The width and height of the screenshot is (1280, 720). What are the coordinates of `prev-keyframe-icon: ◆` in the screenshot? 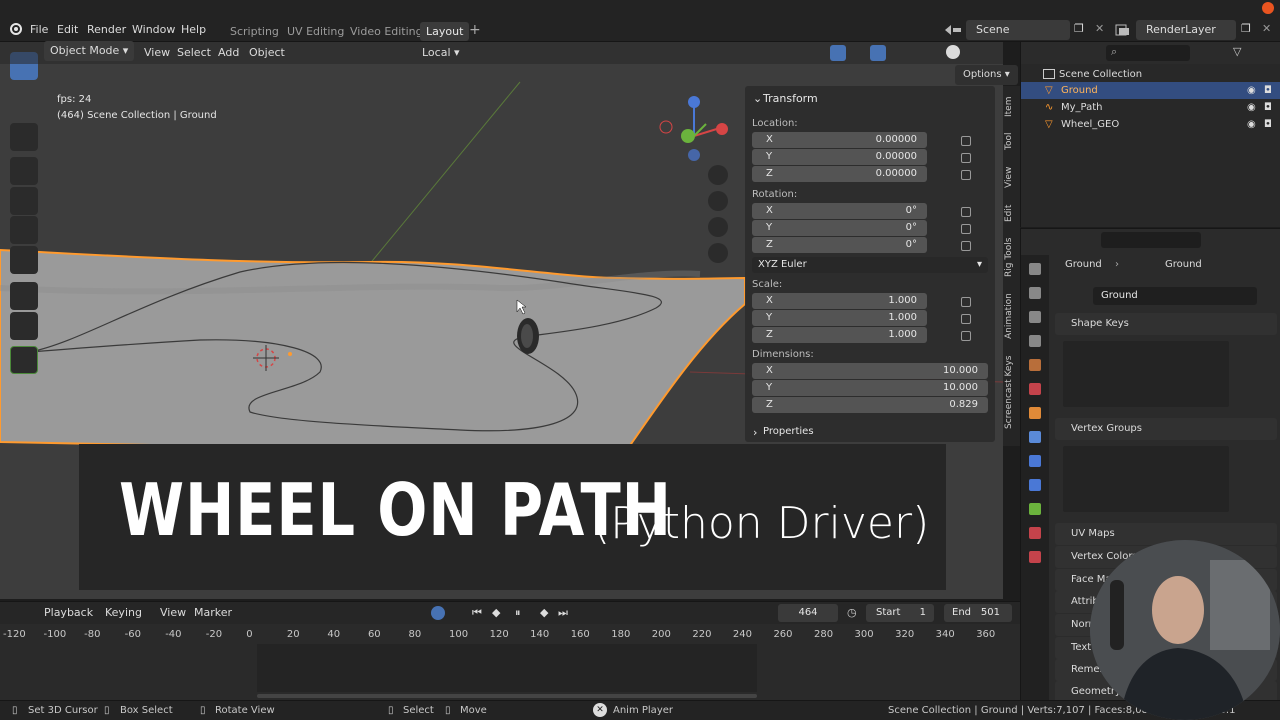 It's located at (496, 612).